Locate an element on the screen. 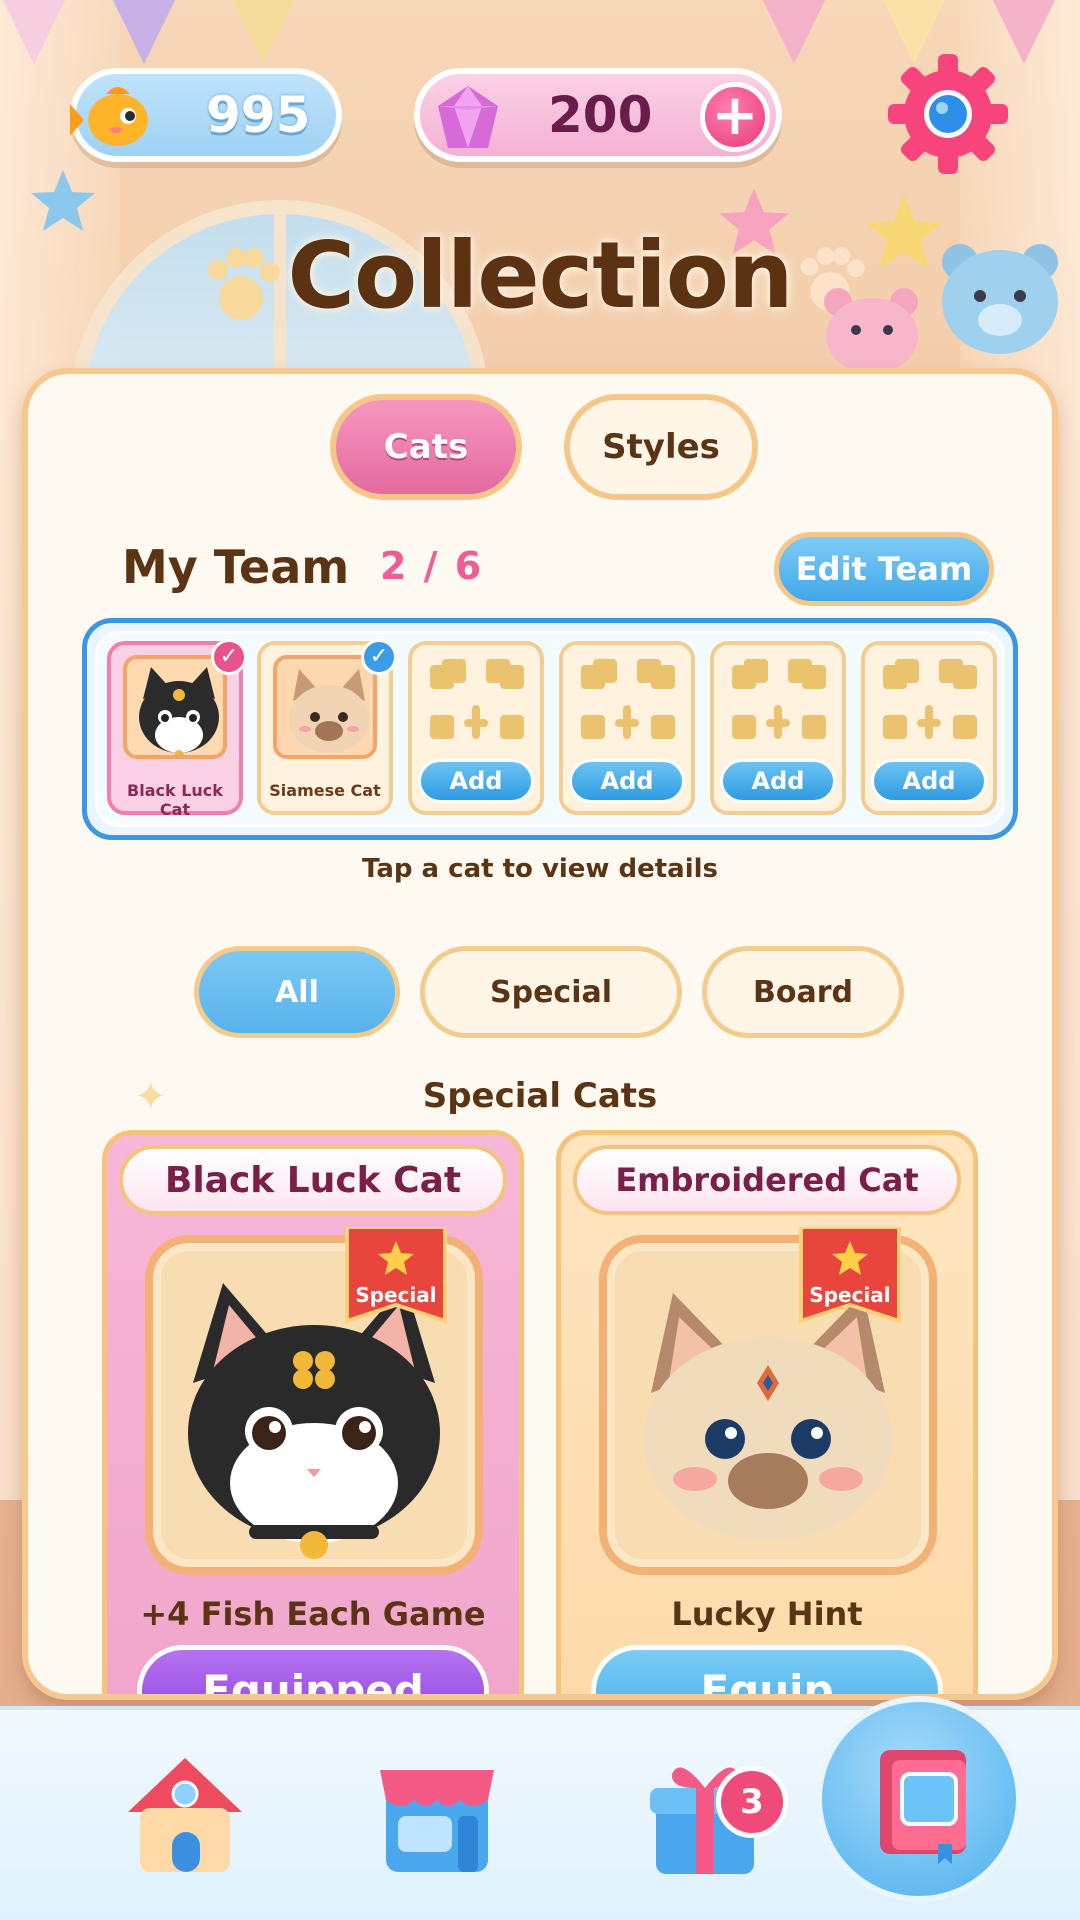 The image size is (1080, 1920). team-slot-name: Black Luck Cat is located at coordinates (175, 800).